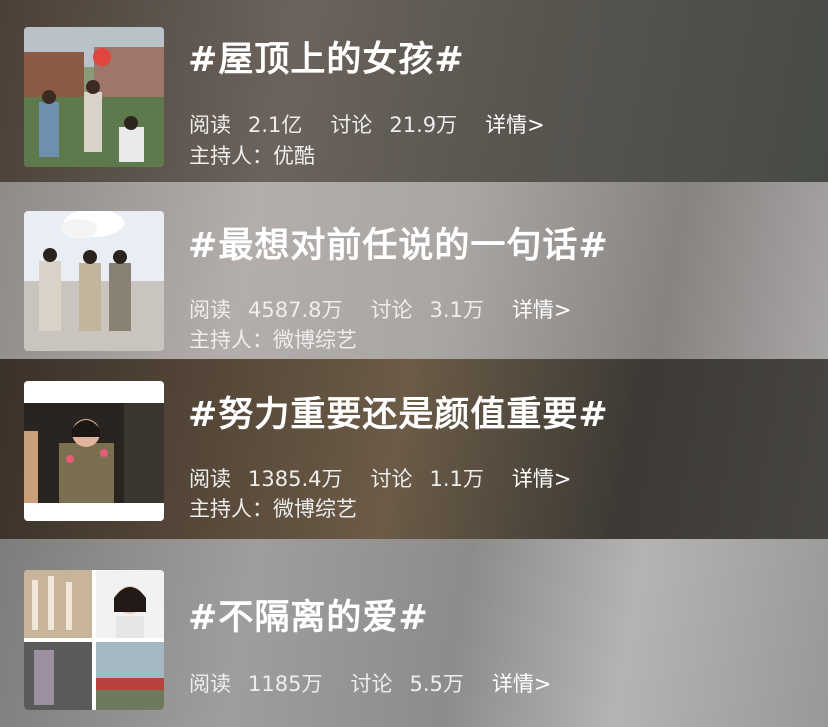  What do you see at coordinates (456, 479) in the screenshot?
I see `discuss-count: 1.1万` at bounding box center [456, 479].